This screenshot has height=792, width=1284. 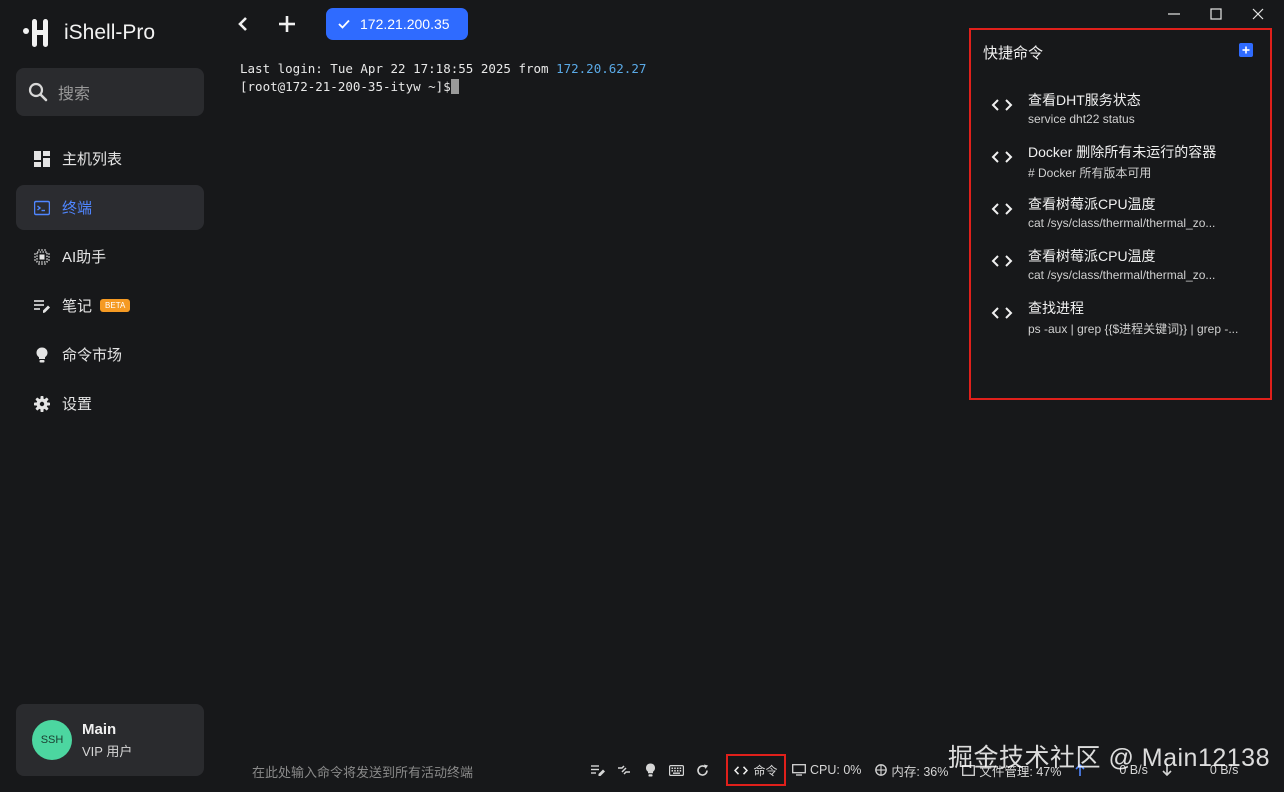 What do you see at coordinates (1109, 758) in the screenshot?
I see `watermark: 掘金技术社区 @ Main12138` at bounding box center [1109, 758].